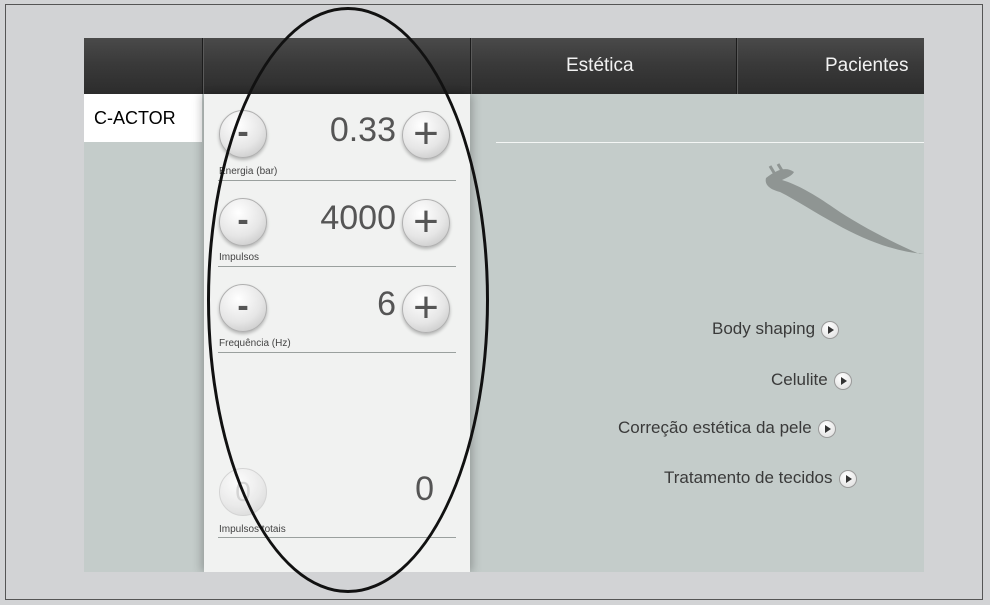  I want to click on frequency-control: - 6 + Frequência (Hz), so click(330, 313).